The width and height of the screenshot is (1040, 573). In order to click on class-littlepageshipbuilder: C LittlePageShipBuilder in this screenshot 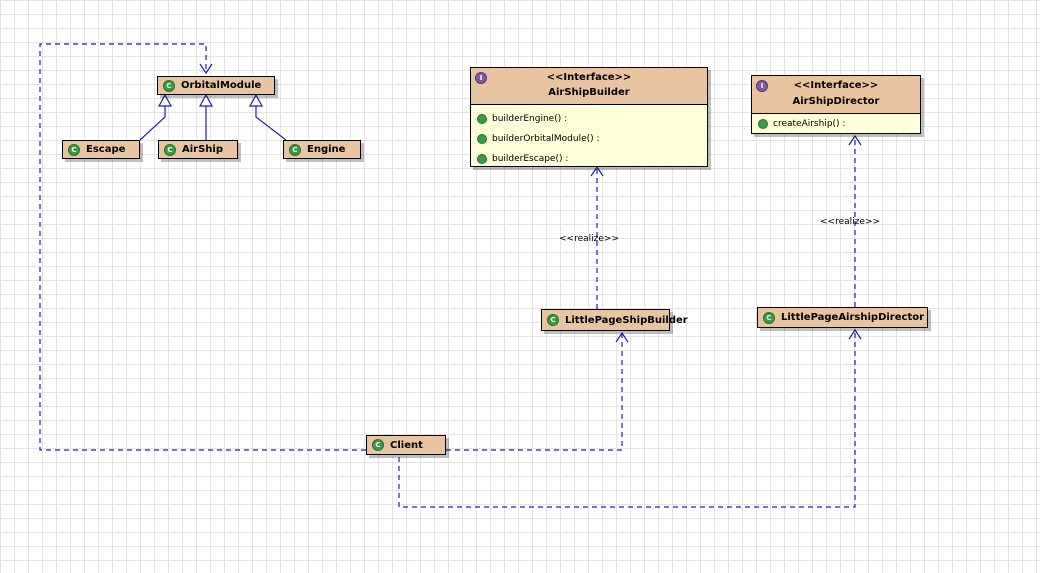, I will do `click(614, 320)`.